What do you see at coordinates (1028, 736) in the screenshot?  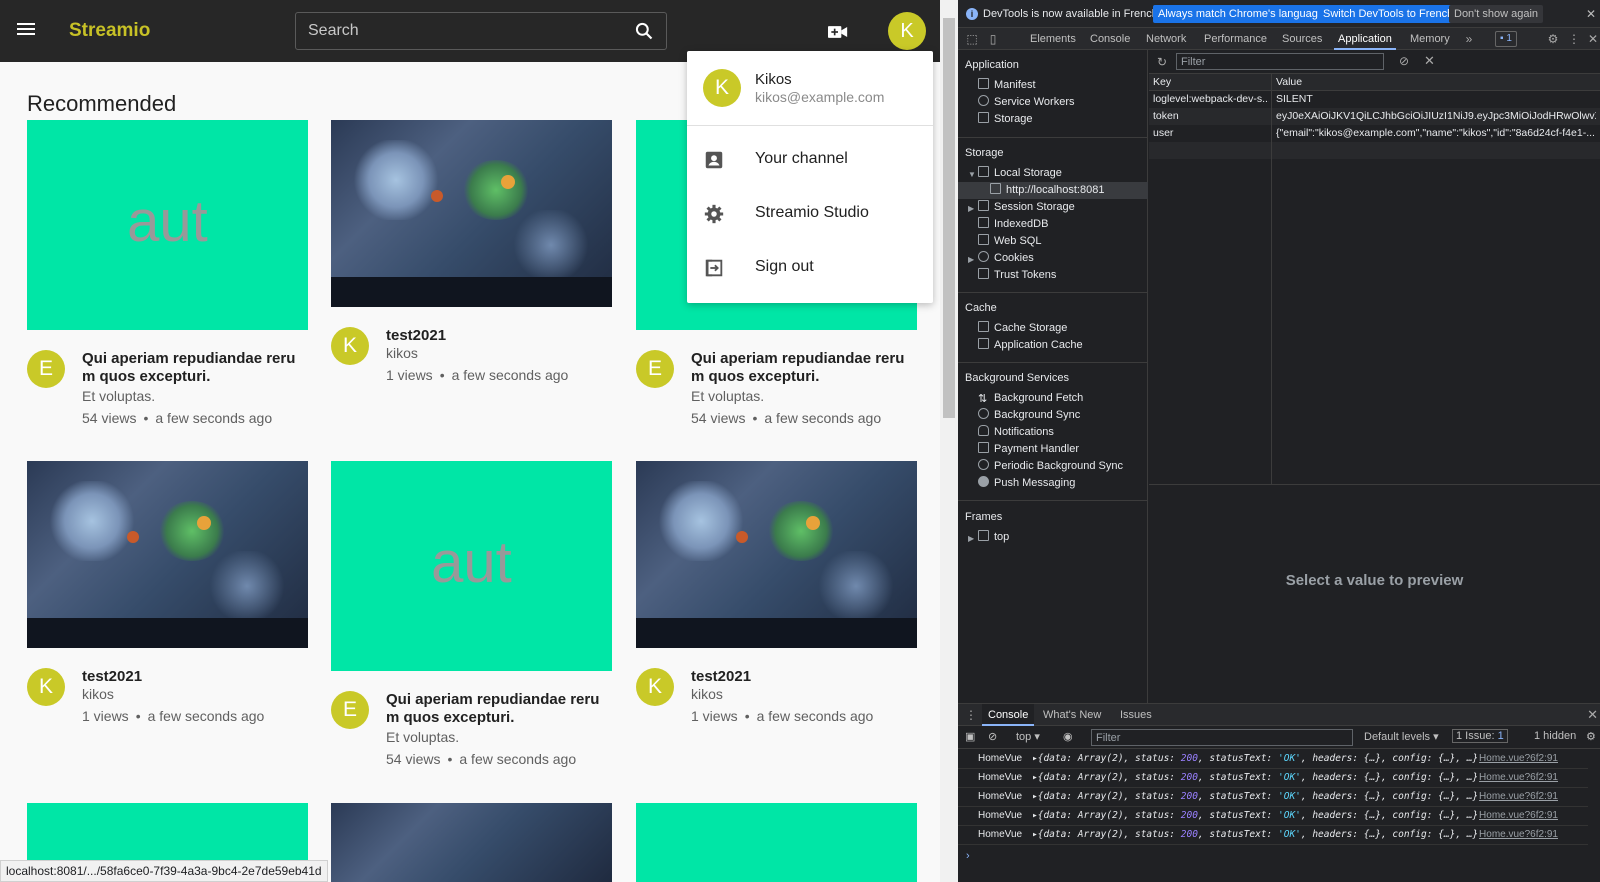 I see `context-selector: top ▾` at bounding box center [1028, 736].